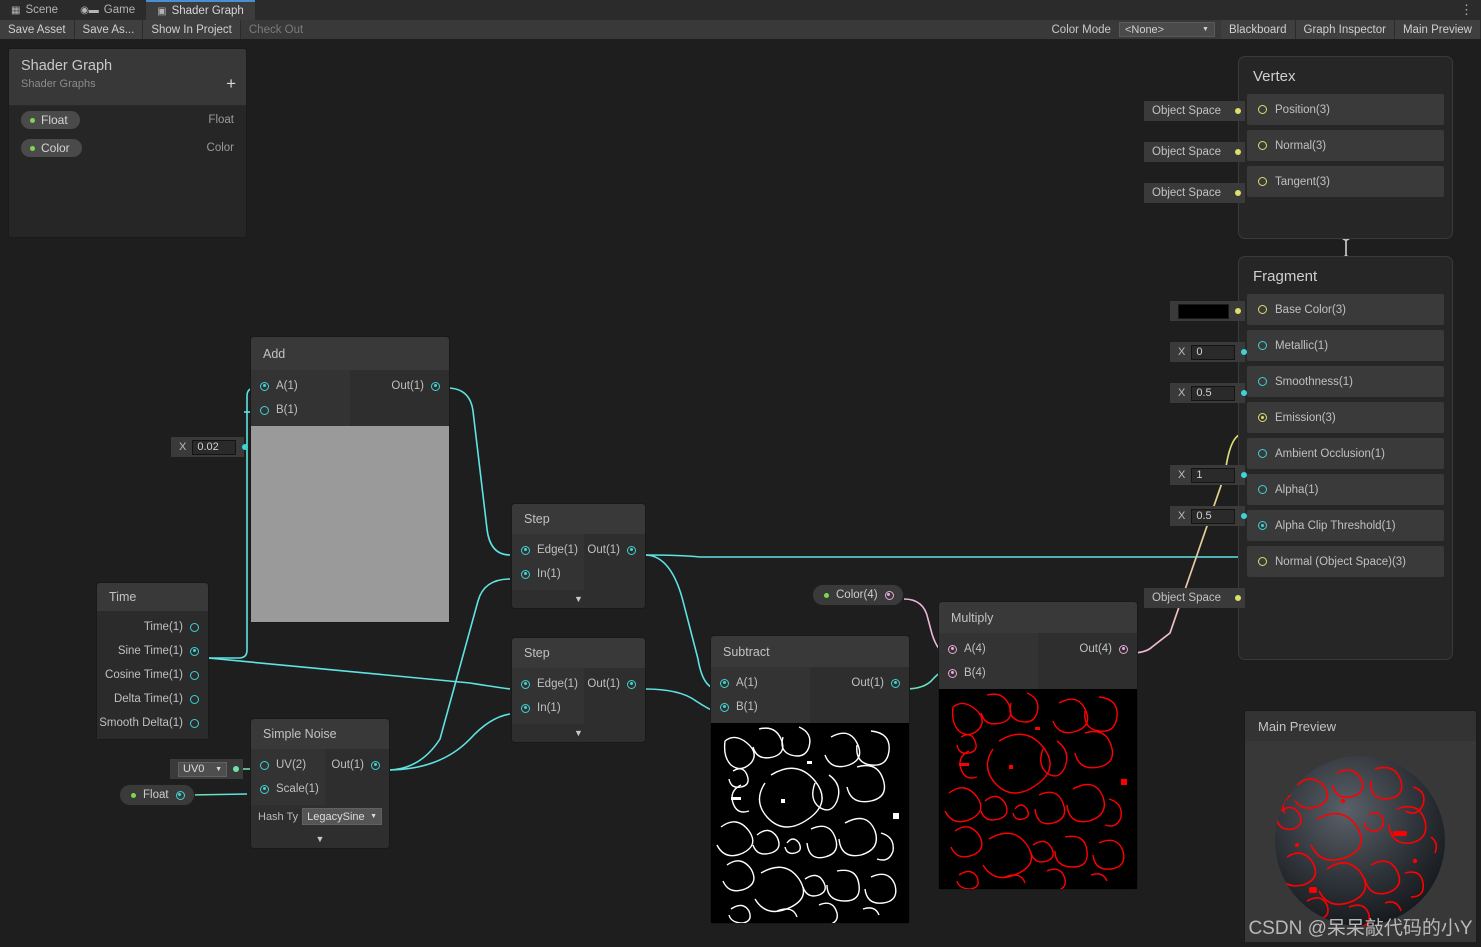 The height and width of the screenshot is (947, 1481). Describe the element at coordinates (202, 769) in the screenshot. I see `uv-channel-dropdown: UV0 ▼` at that location.